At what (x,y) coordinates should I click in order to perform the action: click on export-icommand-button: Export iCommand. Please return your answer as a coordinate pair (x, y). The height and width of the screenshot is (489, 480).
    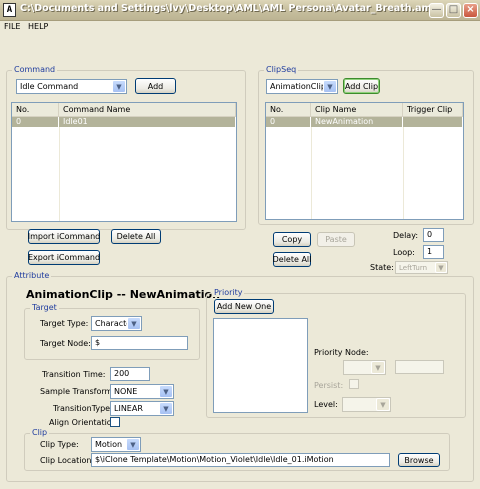
    Looking at the image, I should click on (64, 257).